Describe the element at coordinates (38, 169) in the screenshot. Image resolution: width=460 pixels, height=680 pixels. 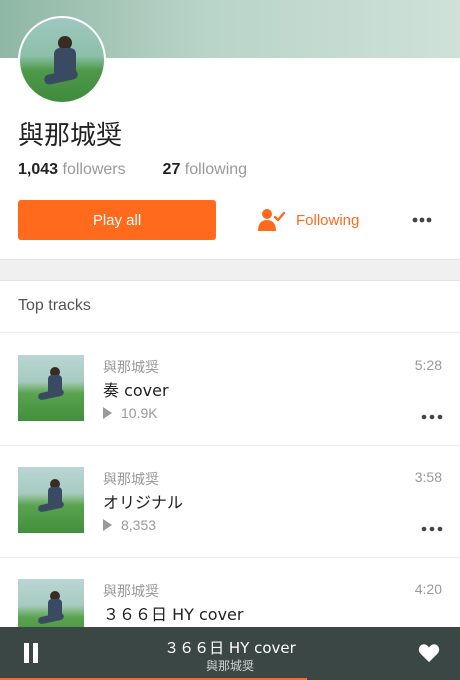
I see `followers-count: 1,043` at that location.